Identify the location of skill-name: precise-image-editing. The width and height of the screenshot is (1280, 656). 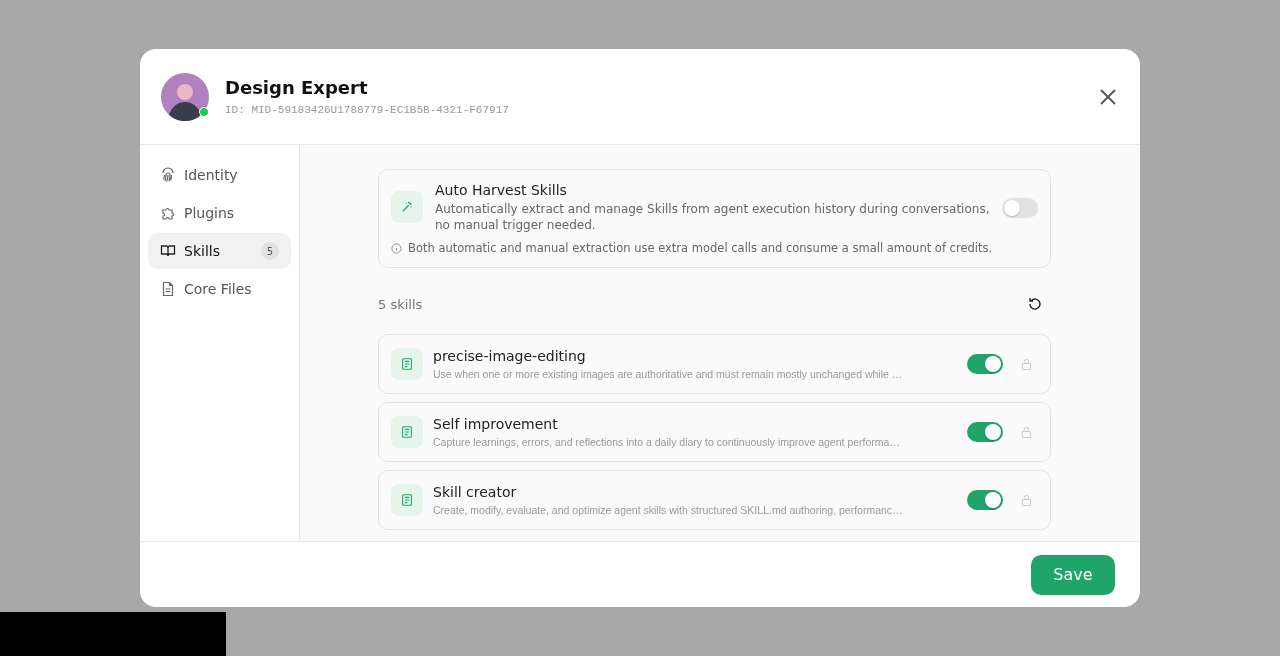
(510, 356).